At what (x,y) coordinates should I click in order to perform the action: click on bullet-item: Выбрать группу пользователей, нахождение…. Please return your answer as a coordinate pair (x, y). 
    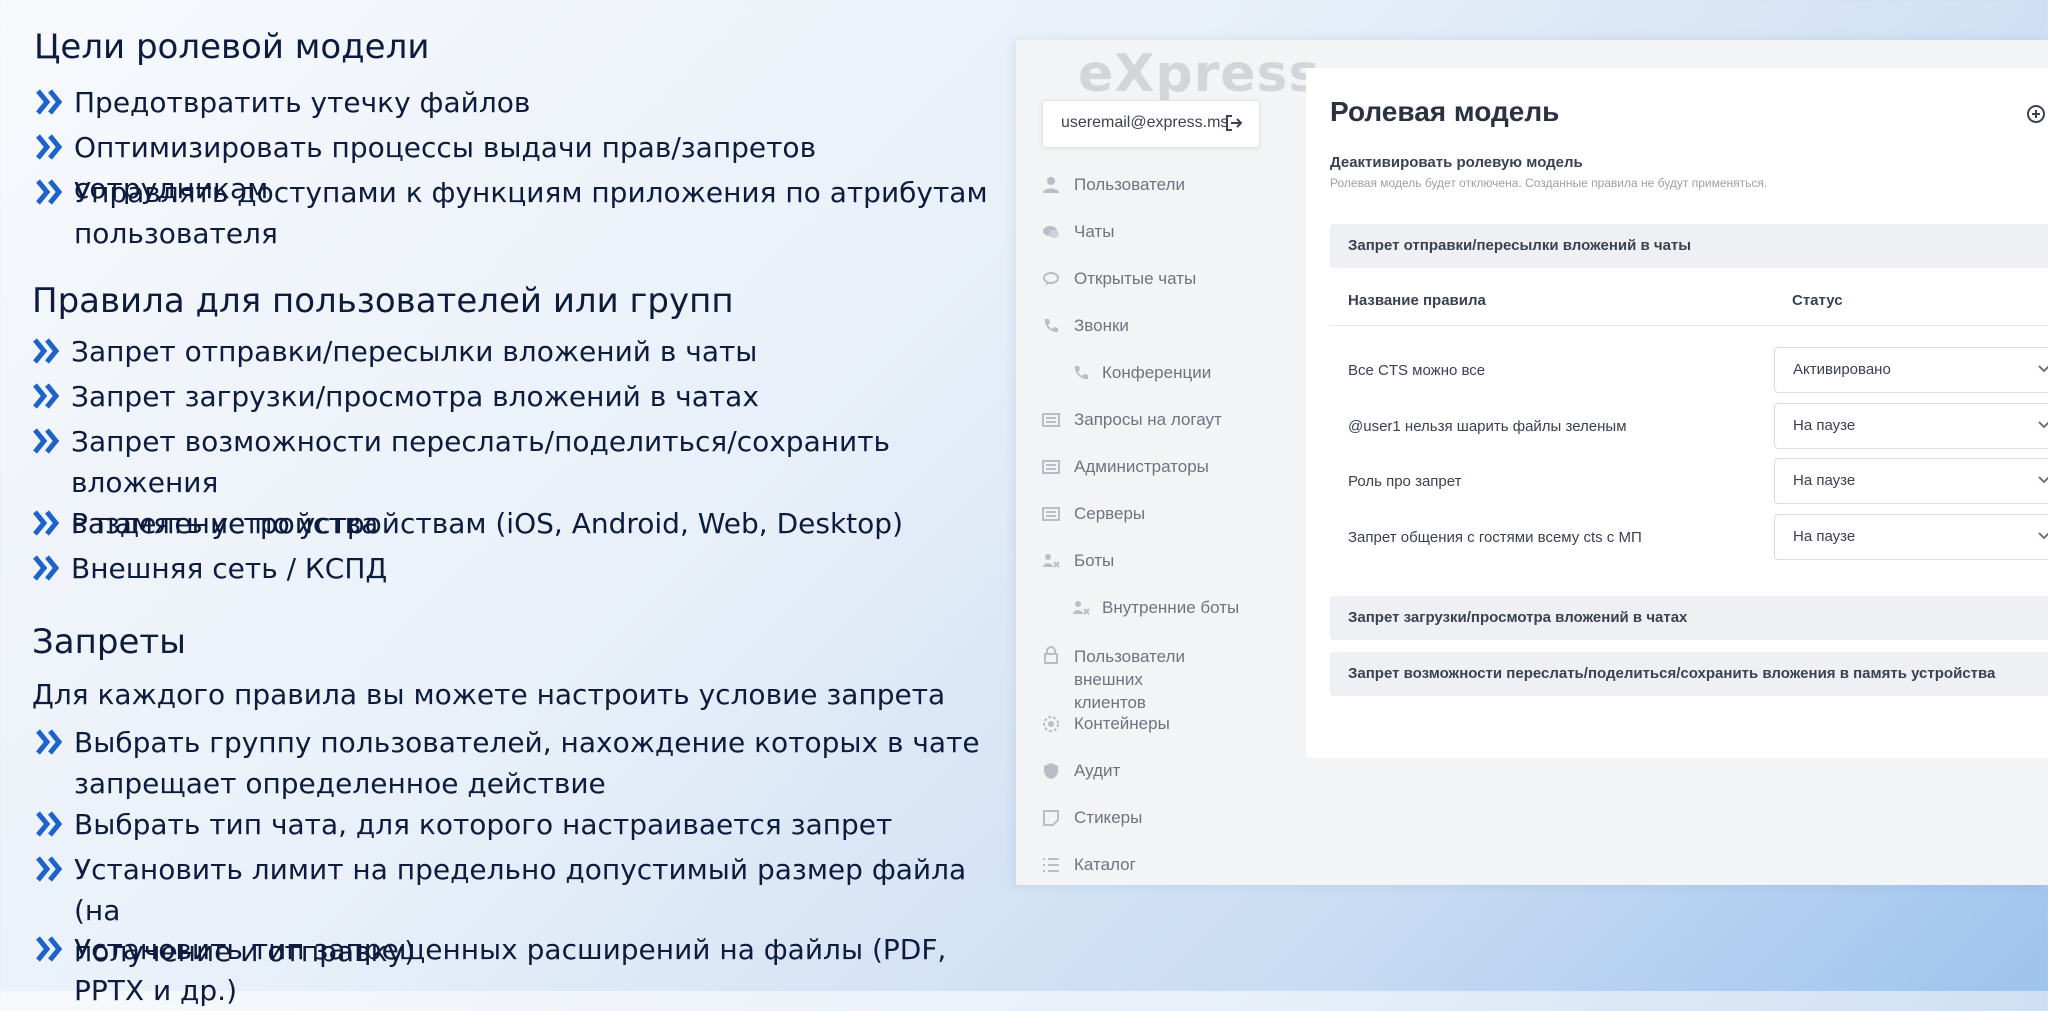
    Looking at the image, I should click on (508, 763).